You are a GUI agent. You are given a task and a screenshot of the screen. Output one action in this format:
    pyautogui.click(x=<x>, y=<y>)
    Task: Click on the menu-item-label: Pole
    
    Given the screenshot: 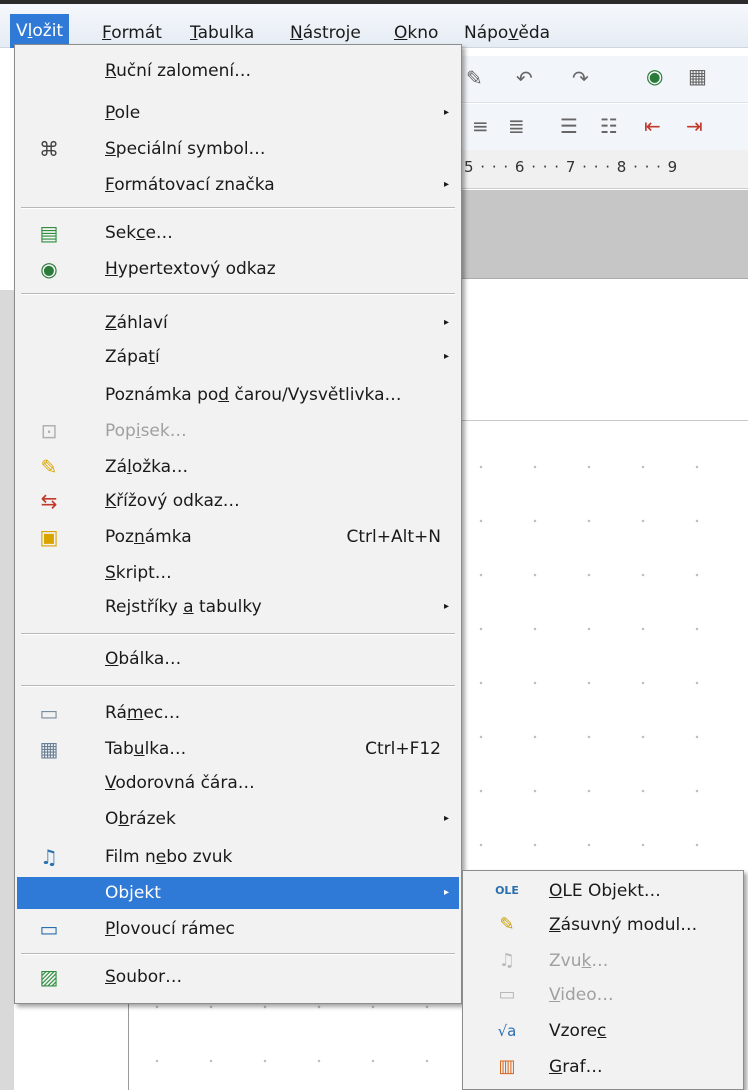 What is the action you would take?
    pyautogui.click(x=123, y=113)
    